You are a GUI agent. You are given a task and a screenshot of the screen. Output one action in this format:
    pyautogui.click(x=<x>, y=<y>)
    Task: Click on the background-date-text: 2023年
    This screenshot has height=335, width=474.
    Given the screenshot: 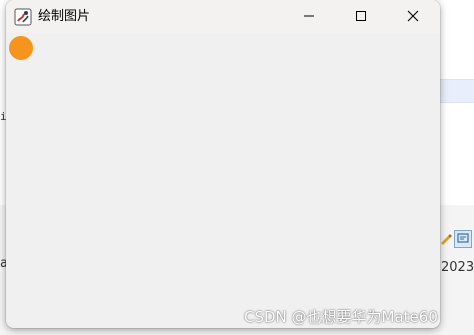 What is the action you would take?
    pyautogui.click(x=457, y=267)
    